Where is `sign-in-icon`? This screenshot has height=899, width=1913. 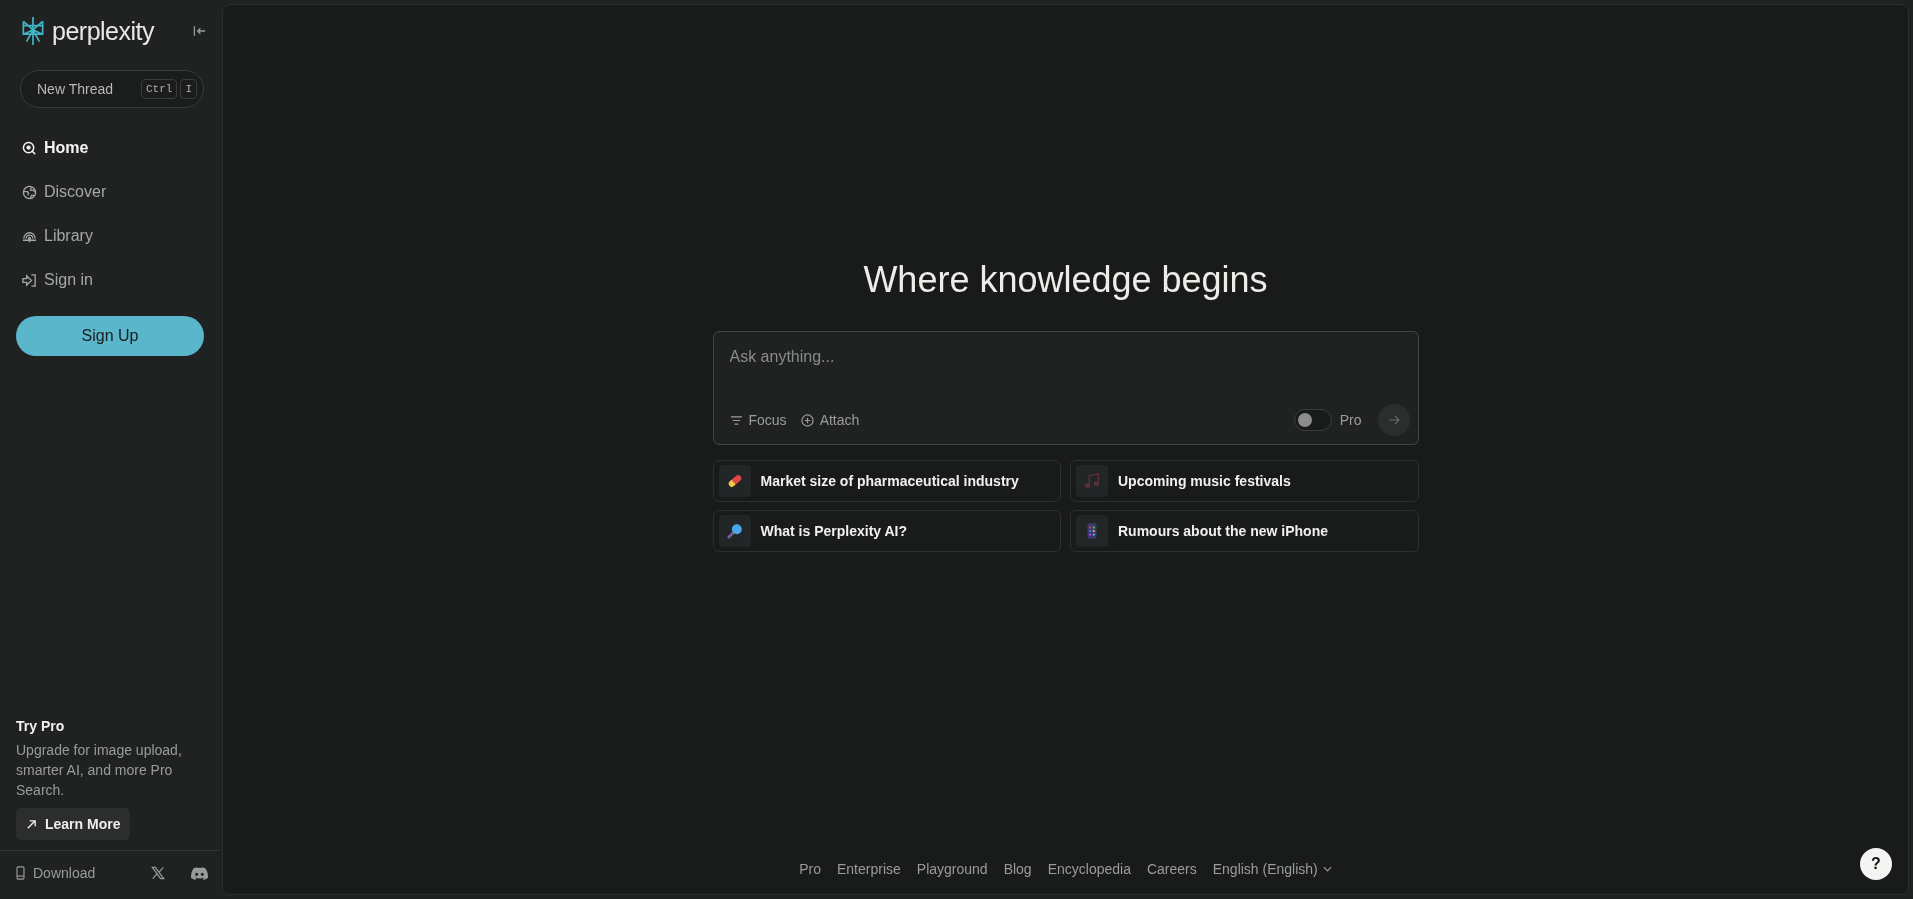
sign-in-icon is located at coordinates (29, 280).